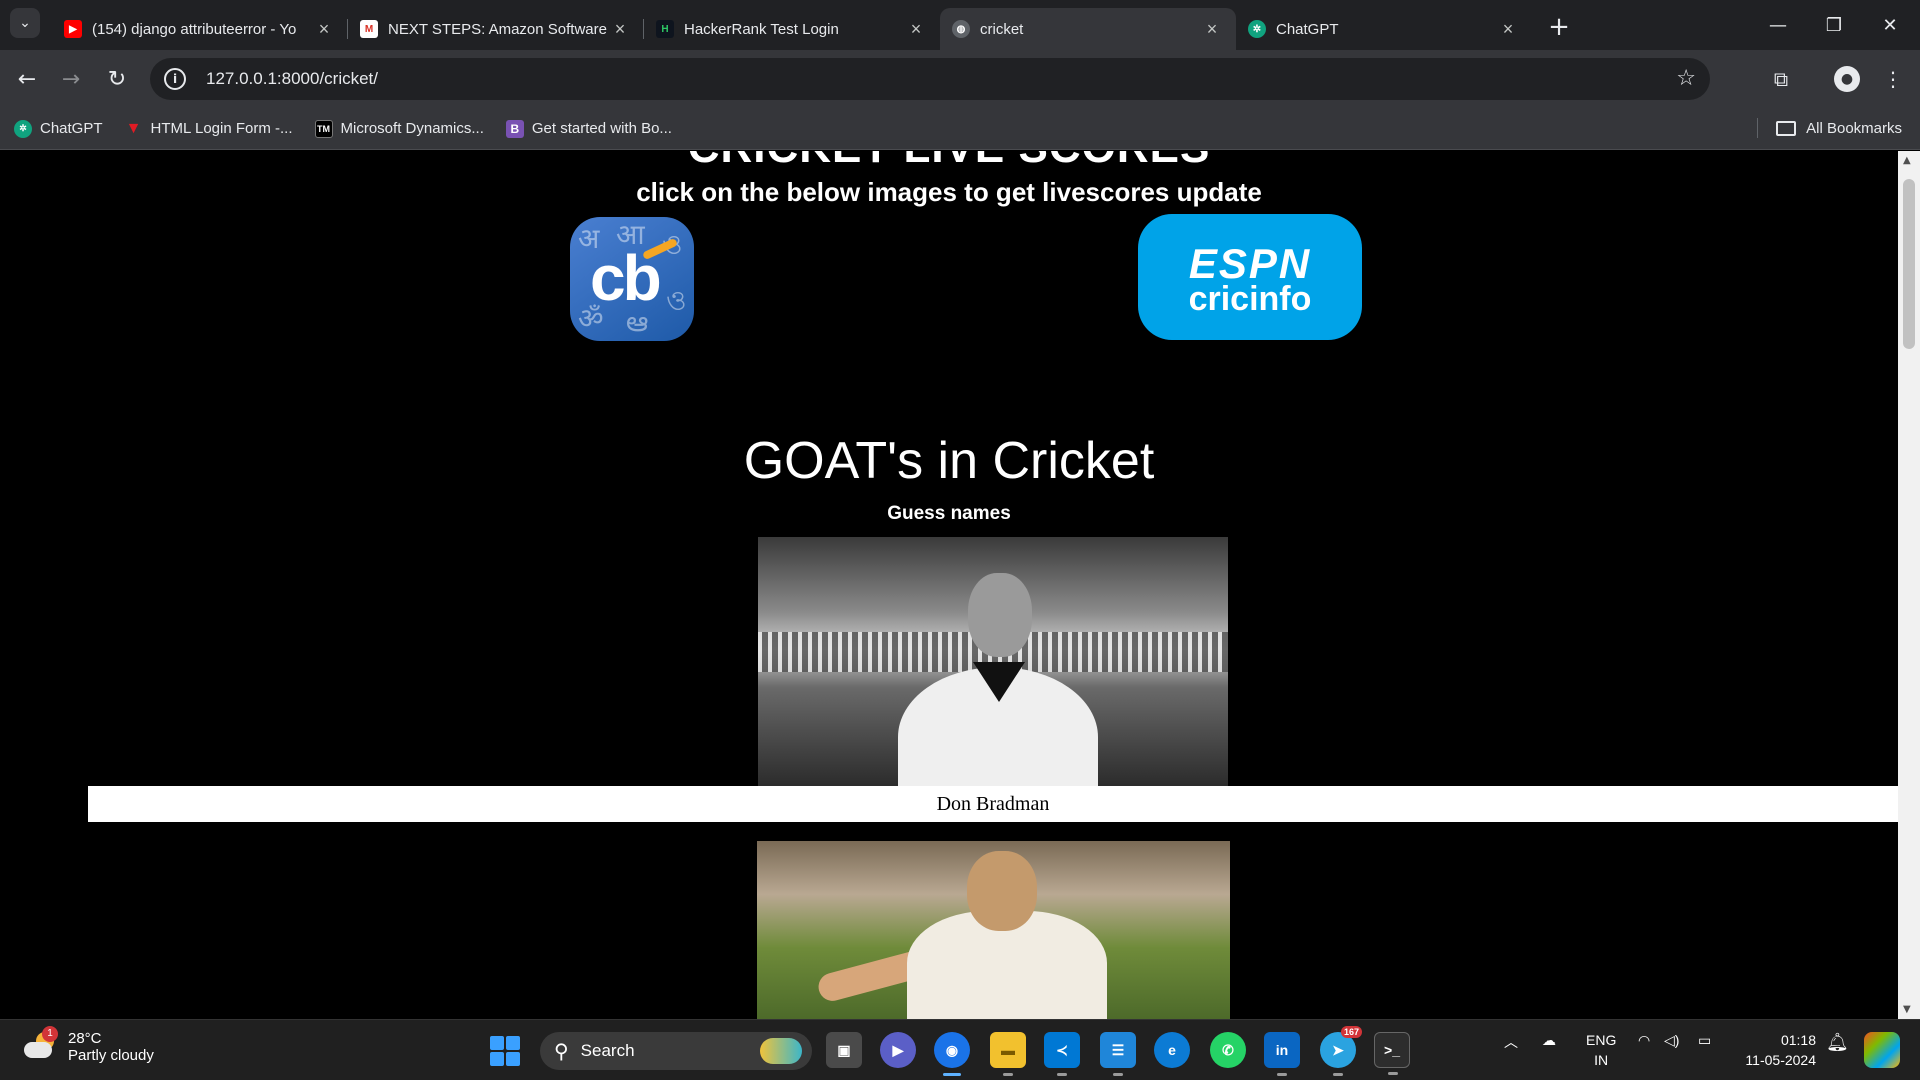  I want to click on clock: 01:18 11-05-2024, so click(1776, 1050).